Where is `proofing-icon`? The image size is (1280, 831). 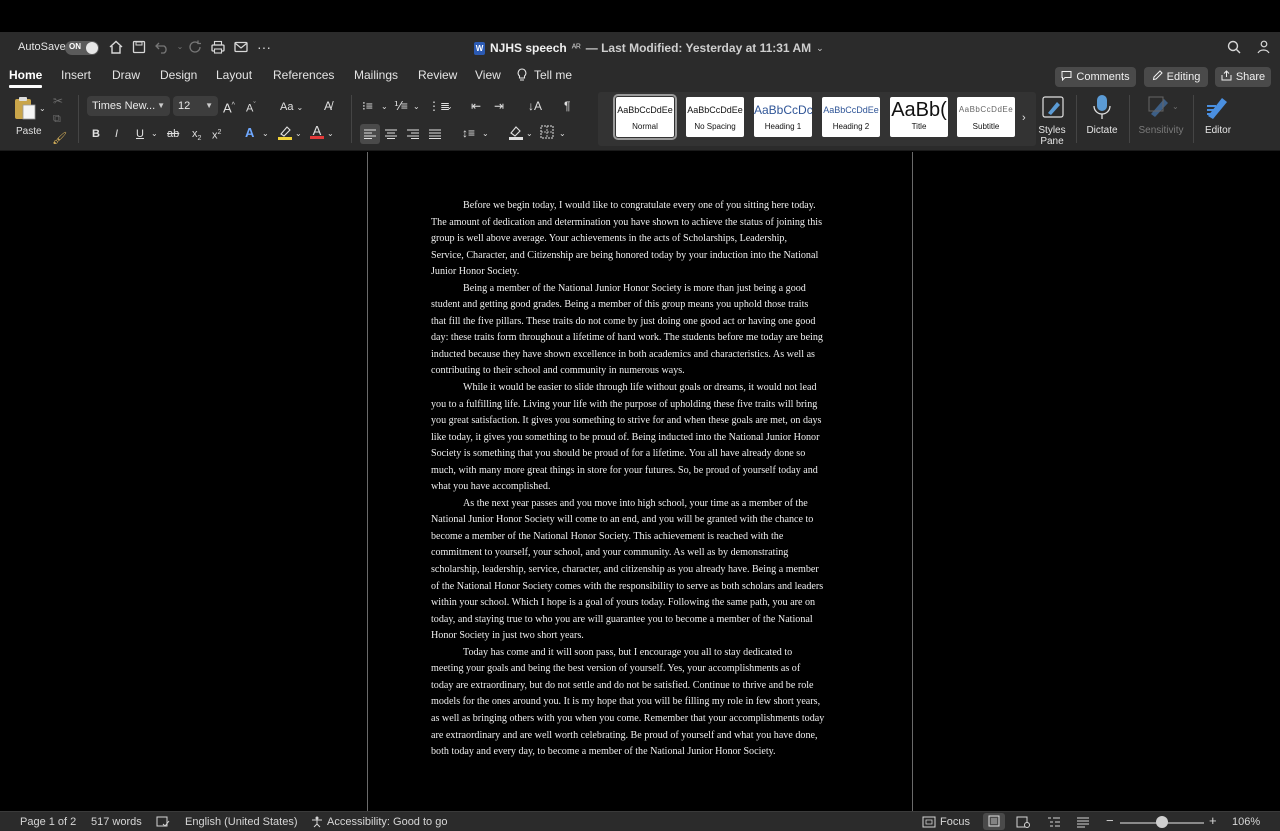
proofing-icon is located at coordinates (163, 823).